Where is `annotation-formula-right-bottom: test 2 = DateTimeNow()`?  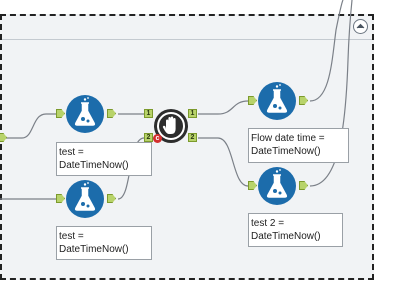 annotation-formula-right-bottom: test 2 = DateTimeNow() is located at coordinates (295, 230).